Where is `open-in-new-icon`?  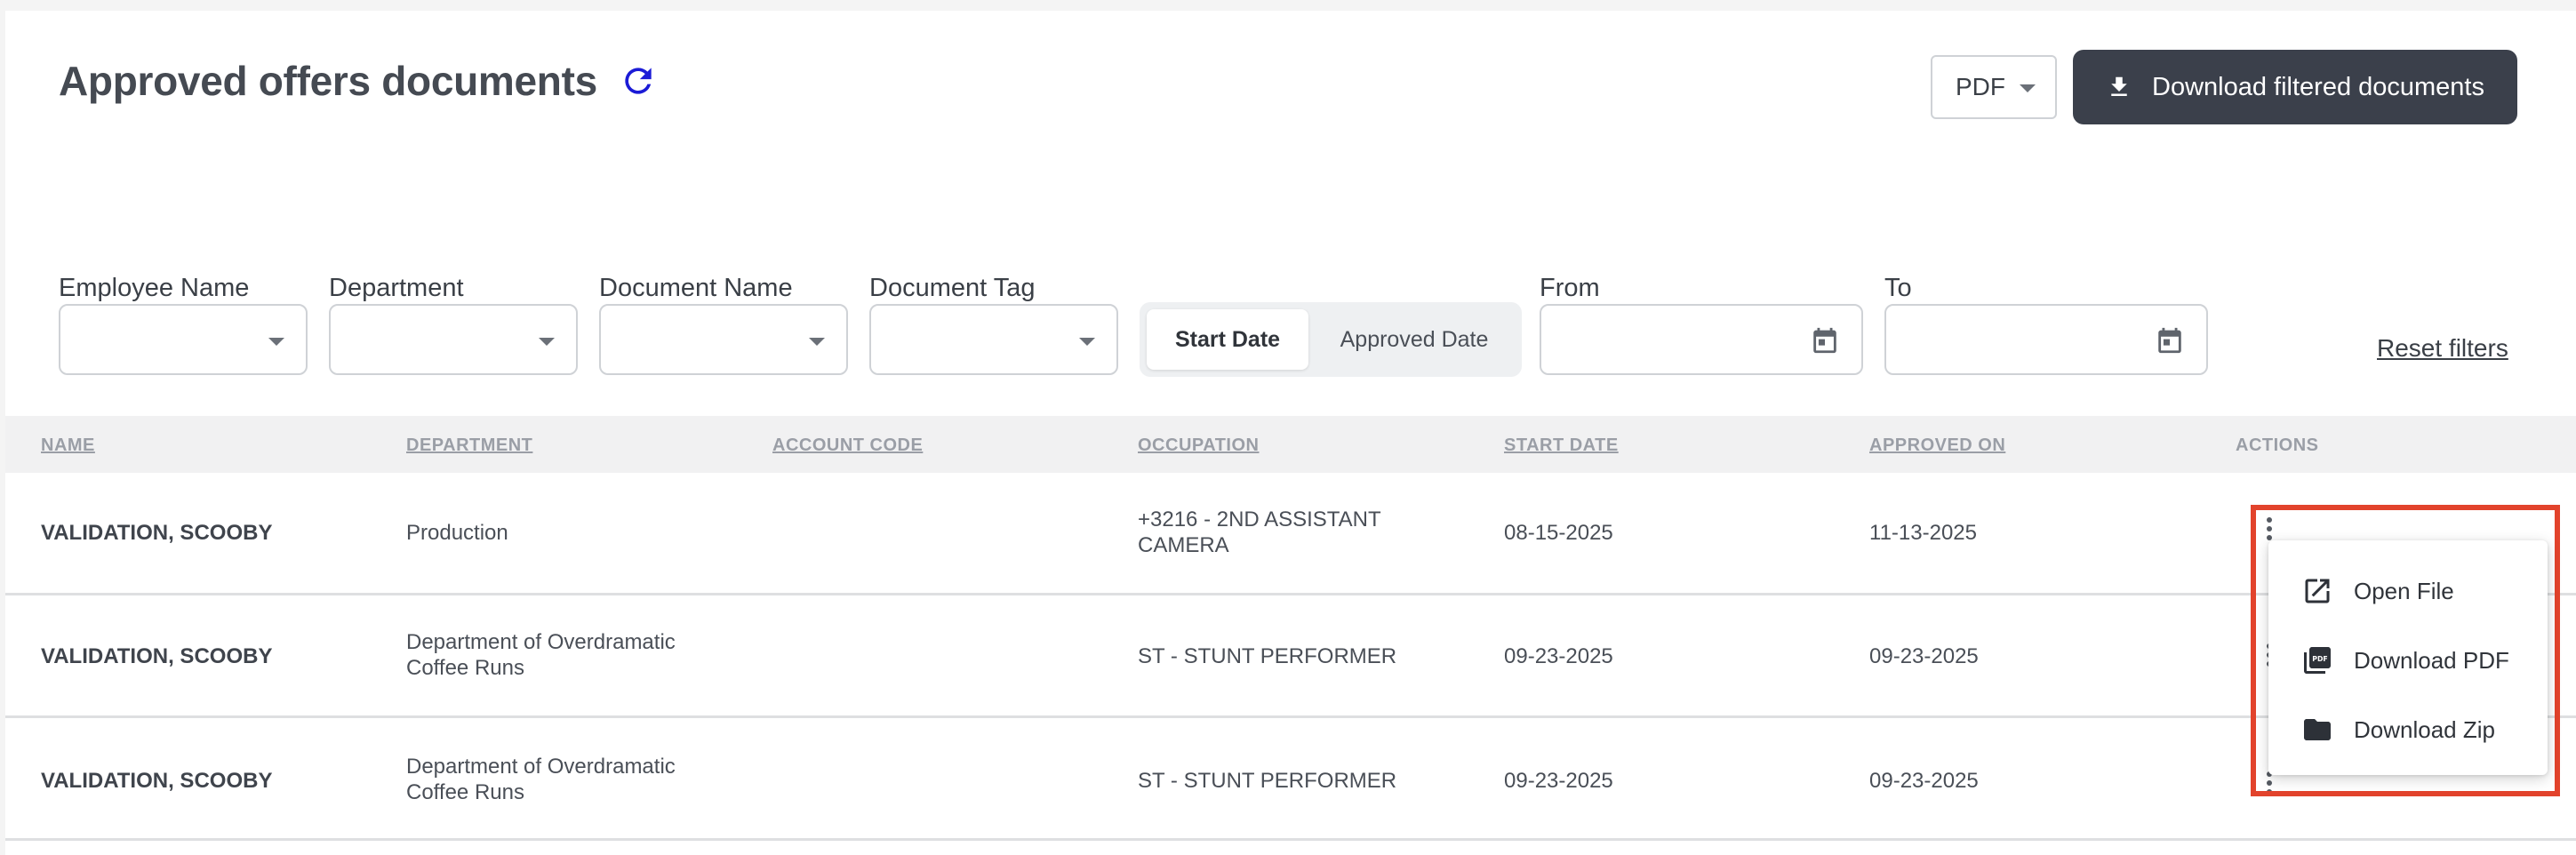
open-in-new-icon is located at coordinates (2317, 591).